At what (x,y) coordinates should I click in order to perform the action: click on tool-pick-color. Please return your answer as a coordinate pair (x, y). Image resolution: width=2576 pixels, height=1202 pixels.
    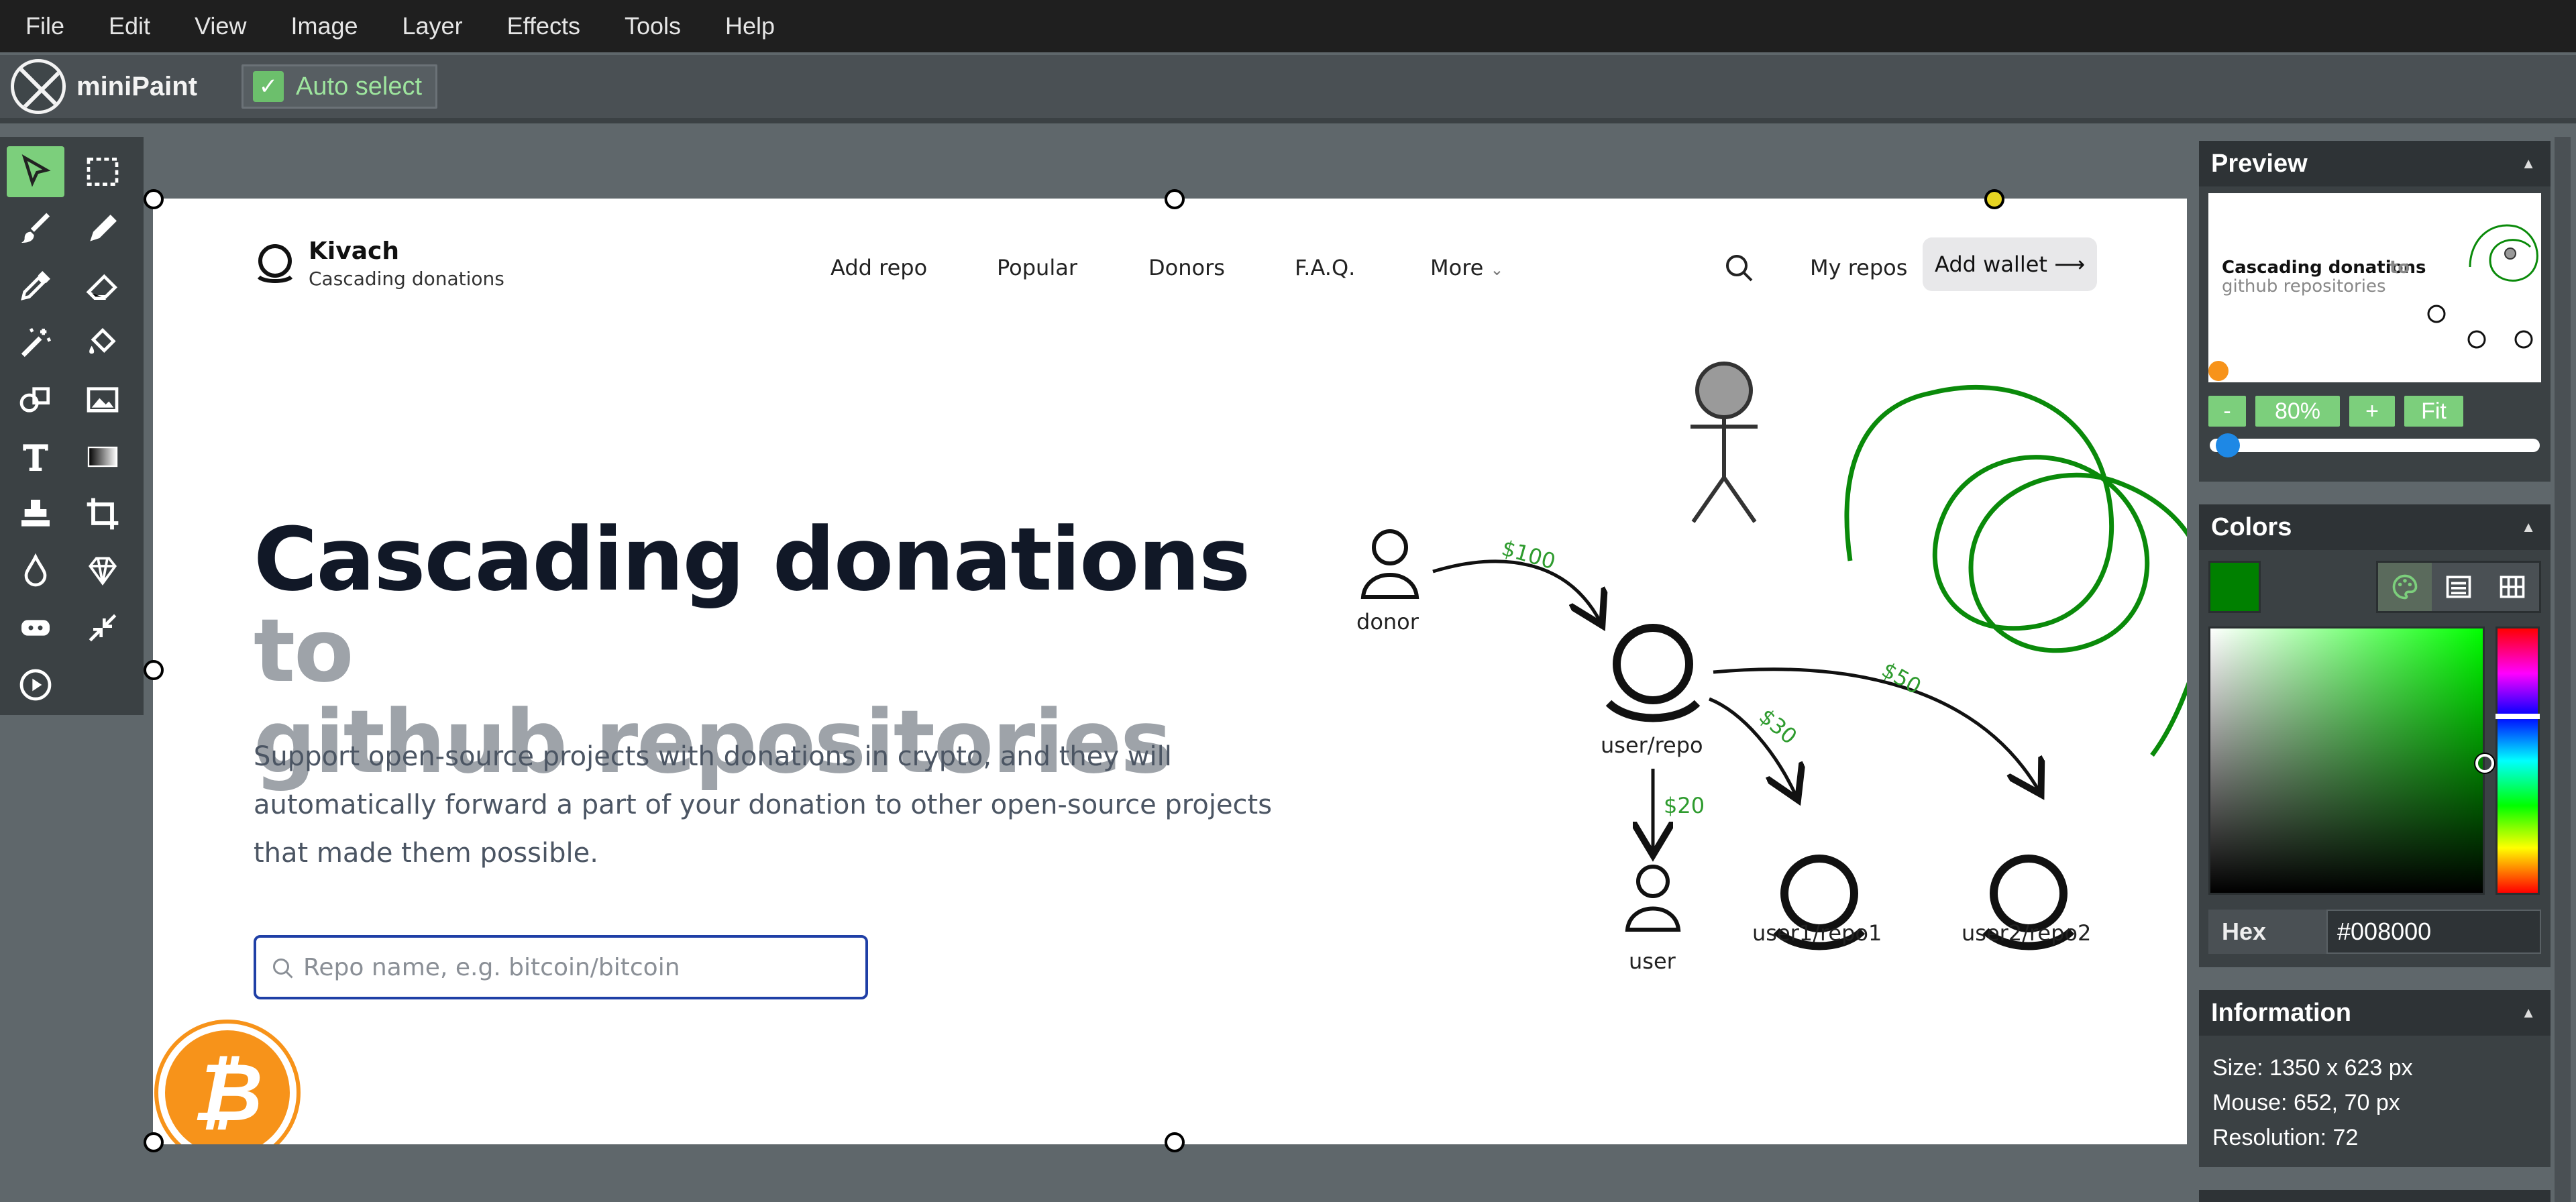
    Looking at the image, I should click on (35, 285).